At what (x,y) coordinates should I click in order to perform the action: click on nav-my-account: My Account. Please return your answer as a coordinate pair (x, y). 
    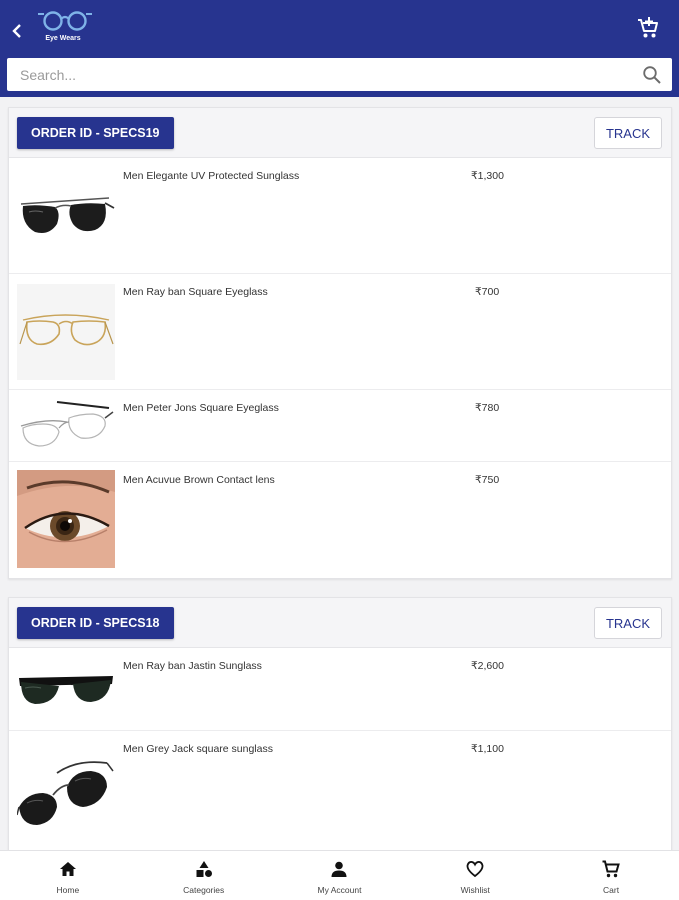
    Looking at the image, I should click on (340, 875).